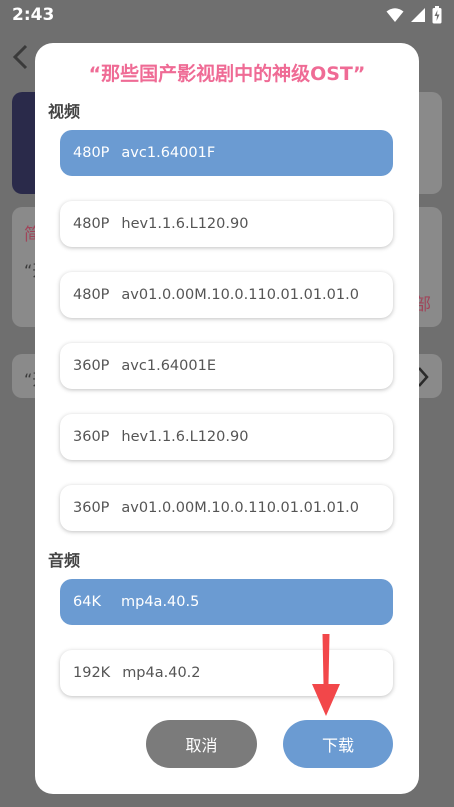  Describe the element at coordinates (64, 560) in the screenshot. I see `audio-section-label: 音频` at that location.